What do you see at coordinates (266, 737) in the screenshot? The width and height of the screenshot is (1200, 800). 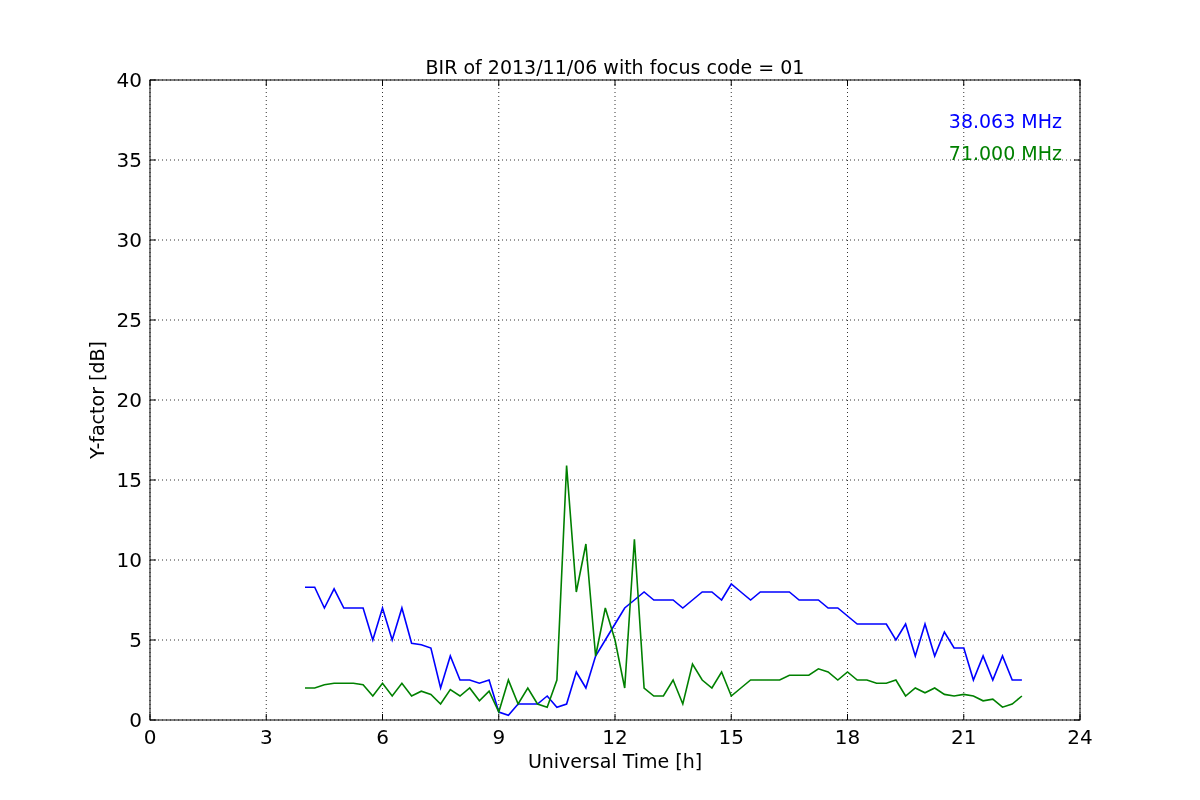 I see `x-tick-label: 3` at bounding box center [266, 737].